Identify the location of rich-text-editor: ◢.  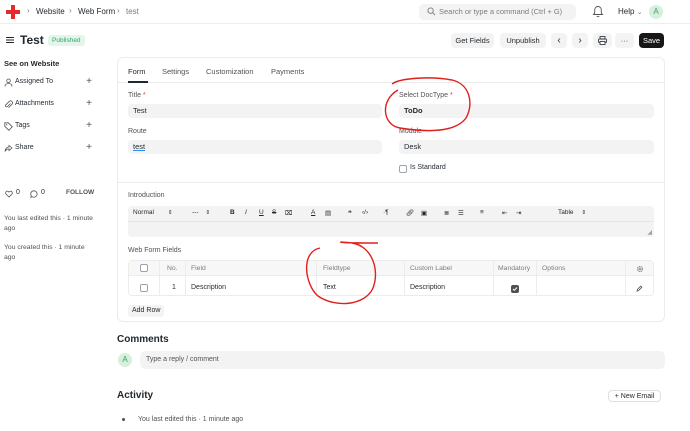
(391, 229).